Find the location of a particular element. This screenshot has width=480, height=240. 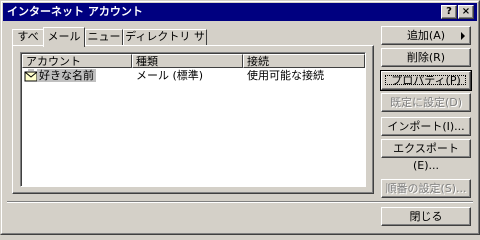

mail-account-icon is located at coordinates (31, 75).